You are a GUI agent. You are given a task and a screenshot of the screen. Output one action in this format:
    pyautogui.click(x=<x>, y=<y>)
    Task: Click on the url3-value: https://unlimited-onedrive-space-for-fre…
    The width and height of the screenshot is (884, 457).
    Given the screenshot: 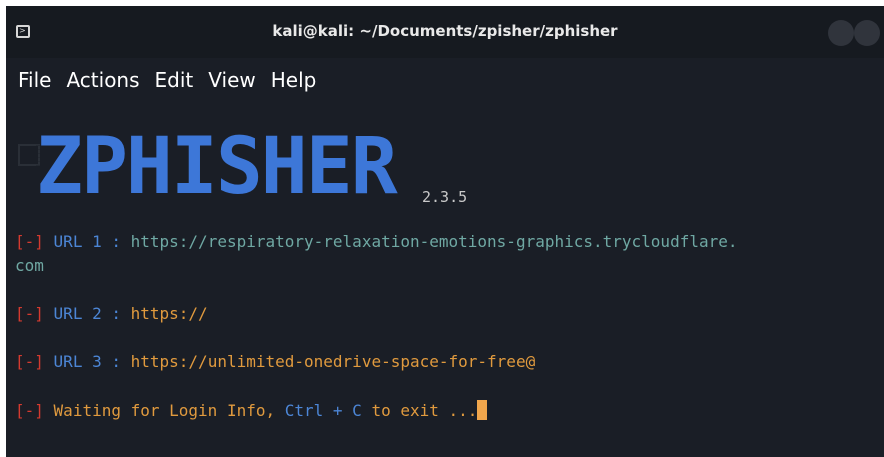 What is the action you would take?
    pyautogui.click(x=333, y=361)
    